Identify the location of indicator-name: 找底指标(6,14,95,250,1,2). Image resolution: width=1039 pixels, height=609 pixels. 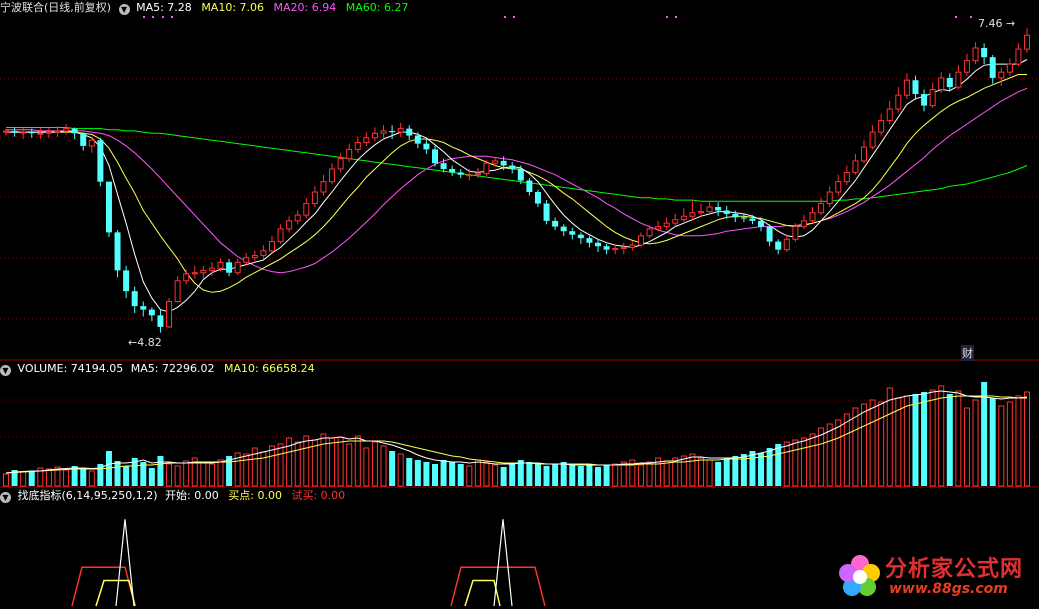
(88, 495).